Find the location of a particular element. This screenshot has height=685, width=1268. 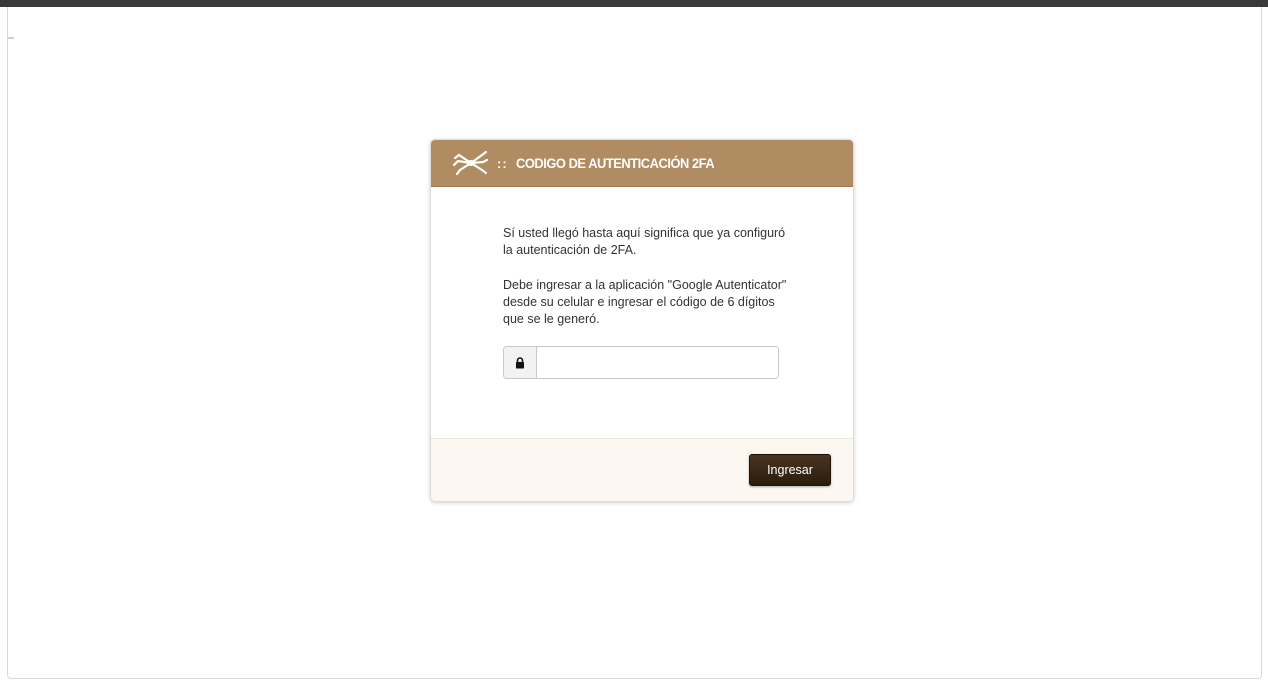

panel-header: :: CODIGO DE AUTENTICACIÓN 2FA is located at coordinates (642, 163).